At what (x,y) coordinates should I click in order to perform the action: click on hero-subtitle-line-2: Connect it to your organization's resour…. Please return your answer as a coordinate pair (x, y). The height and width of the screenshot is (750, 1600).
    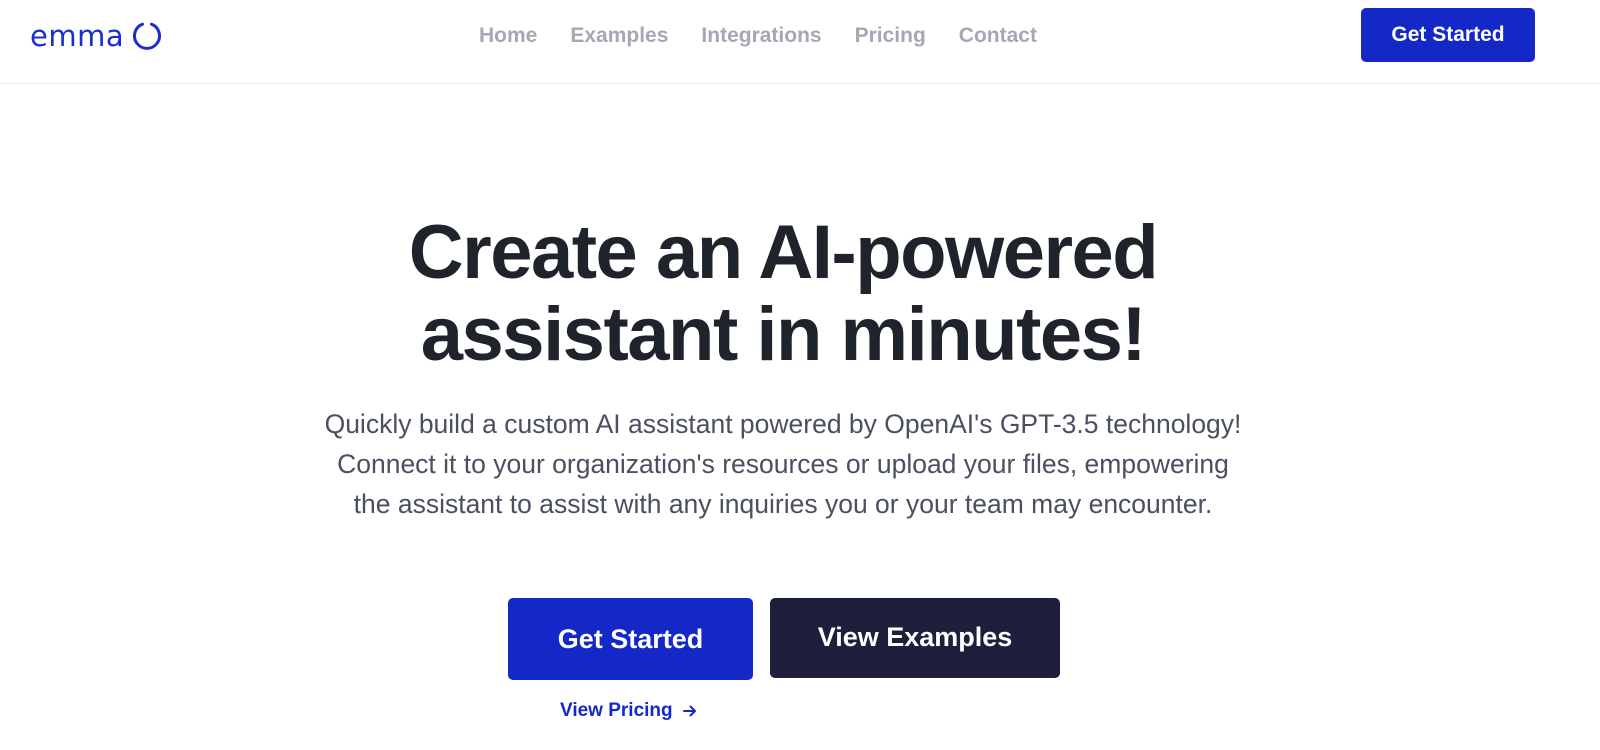
    Looking at the image, I should click on (783, 464).